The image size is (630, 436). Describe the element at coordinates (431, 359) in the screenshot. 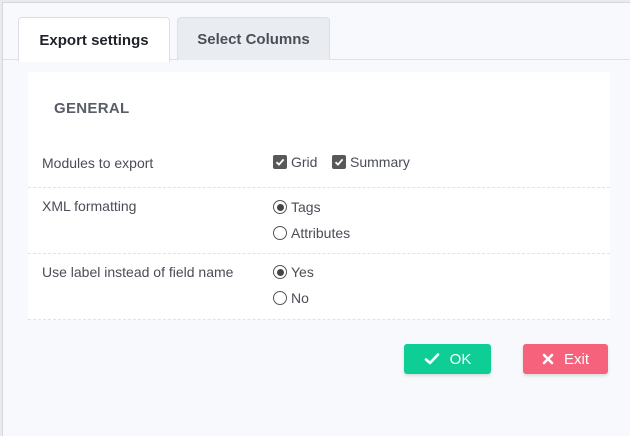

I see `checkmark-icon` at that location.